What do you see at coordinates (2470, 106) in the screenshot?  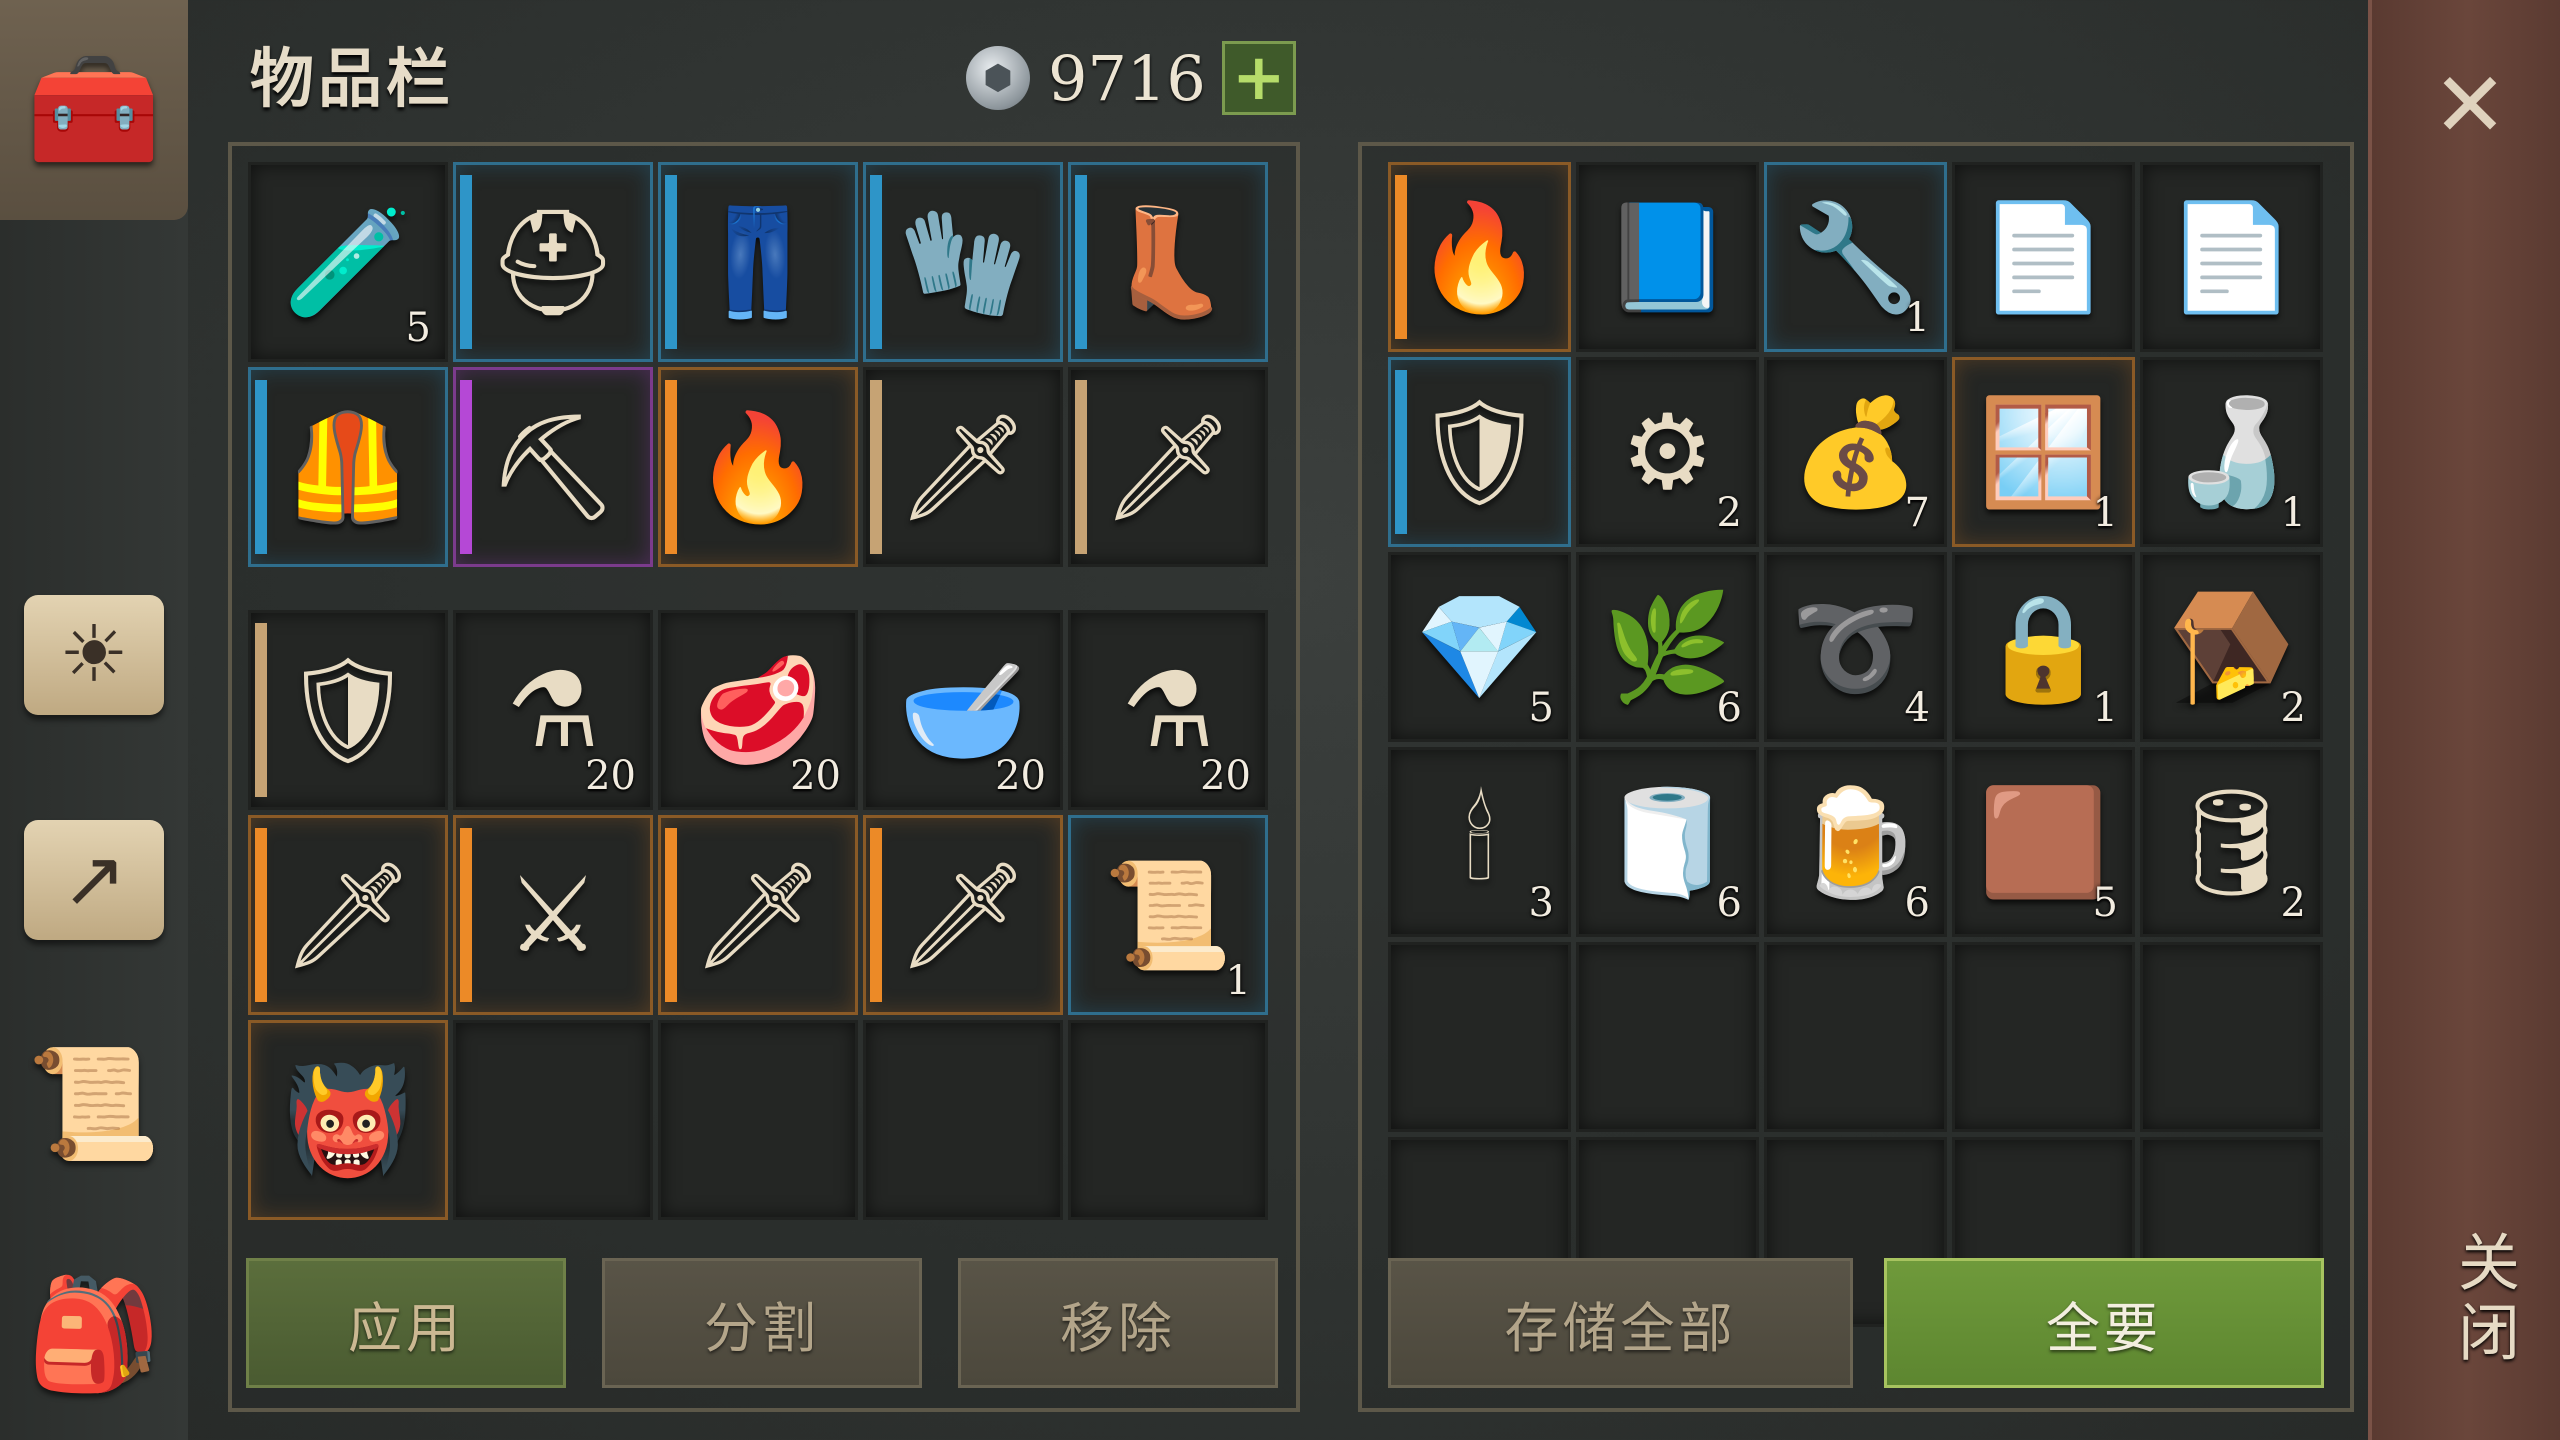 I see `close-icon: ✕` at bounding box center [2470, 106].